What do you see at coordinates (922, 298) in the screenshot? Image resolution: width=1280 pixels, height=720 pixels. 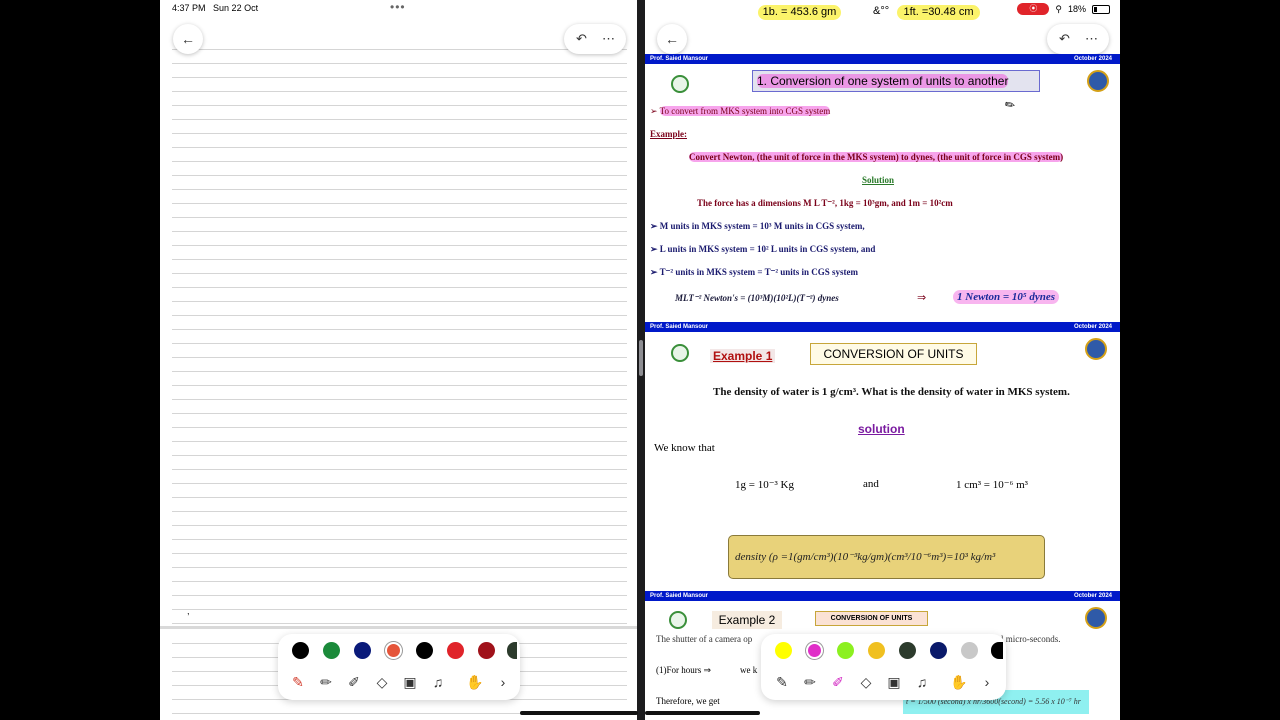 I see `implies-arrow: ⇒` at bounding box center [922, 298].